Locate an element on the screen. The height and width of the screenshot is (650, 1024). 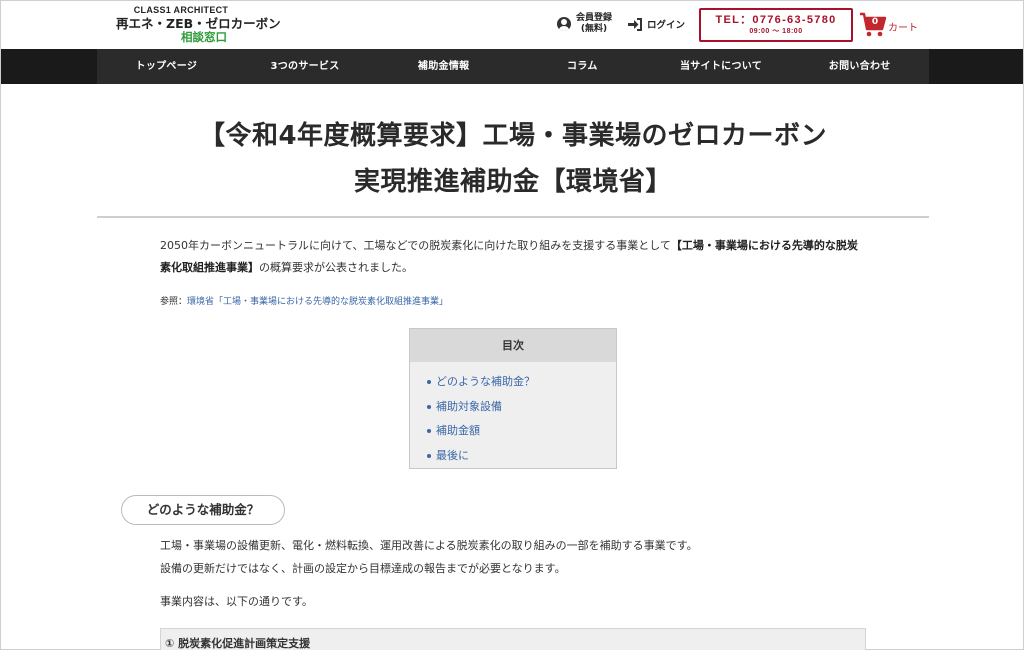
global-nav-bar: トップページ 3つのサービス 補助金情報 コラム 当サイトについて お問い合わせ is located at coordinates (512, 66).